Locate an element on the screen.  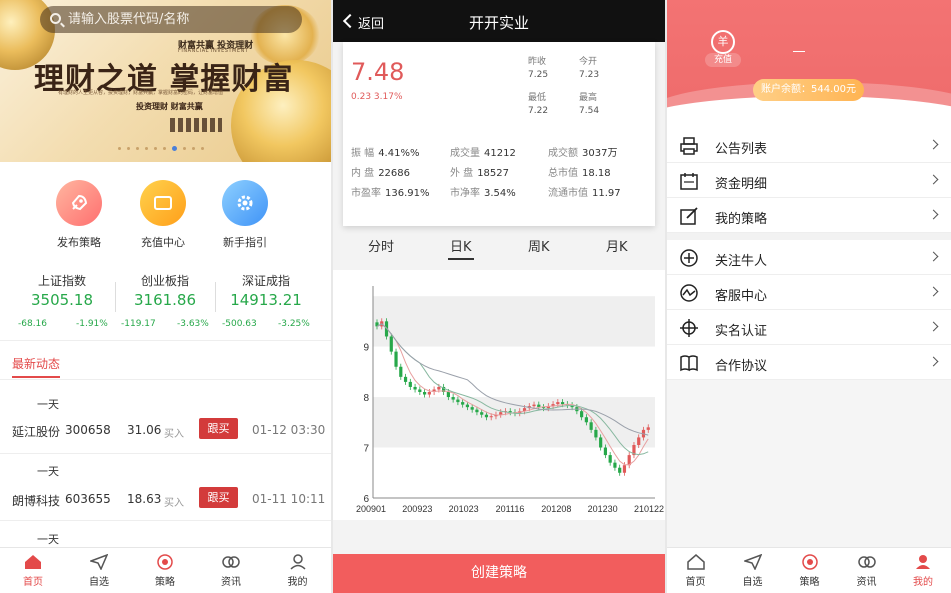
index-pct: -1.91% is located at coordinates (92, 324).